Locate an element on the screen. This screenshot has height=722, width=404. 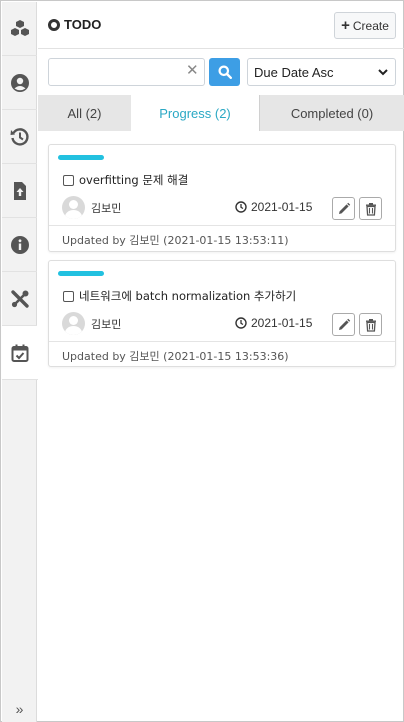
search-icon is located at coordinates (225, 72).